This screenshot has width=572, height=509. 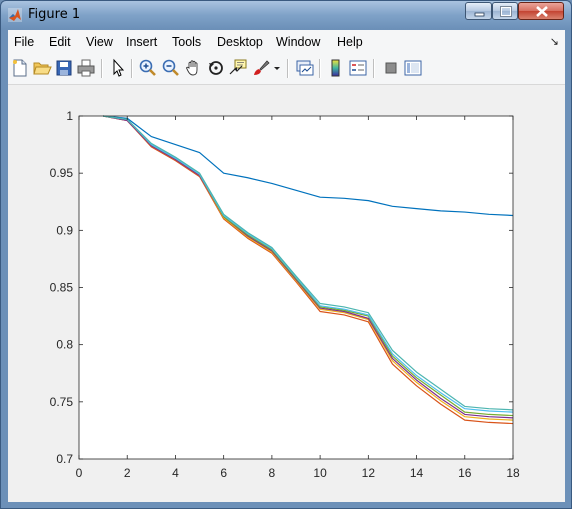 I want to click on hide-tools-icon, so click(x=391, y=68).